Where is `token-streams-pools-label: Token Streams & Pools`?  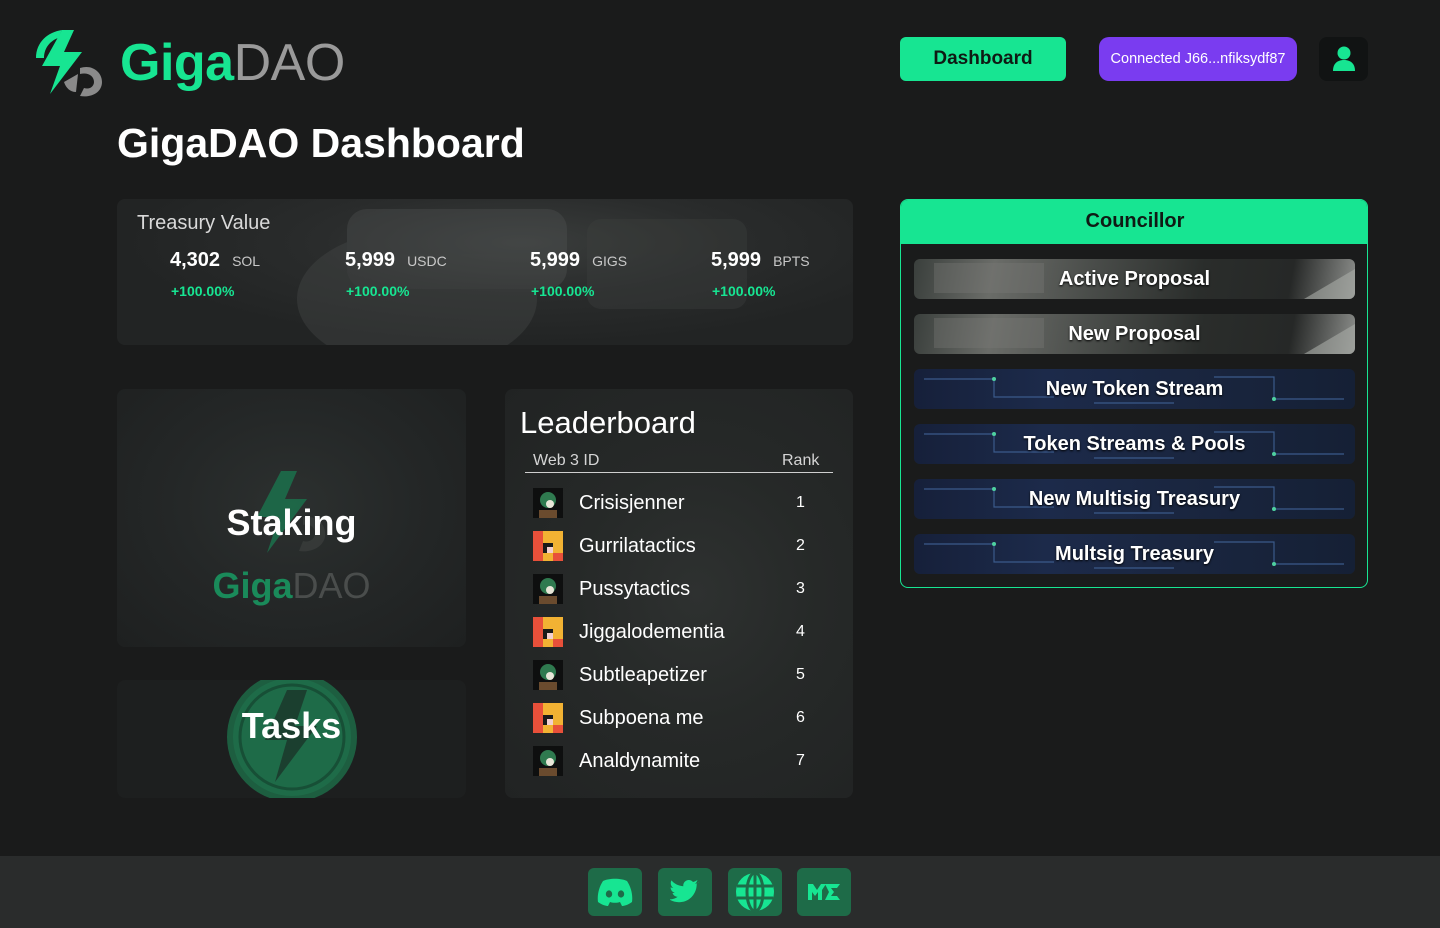
token-streams-pools-label: Token Streams & Pools is located at coordinates (1134, 444).